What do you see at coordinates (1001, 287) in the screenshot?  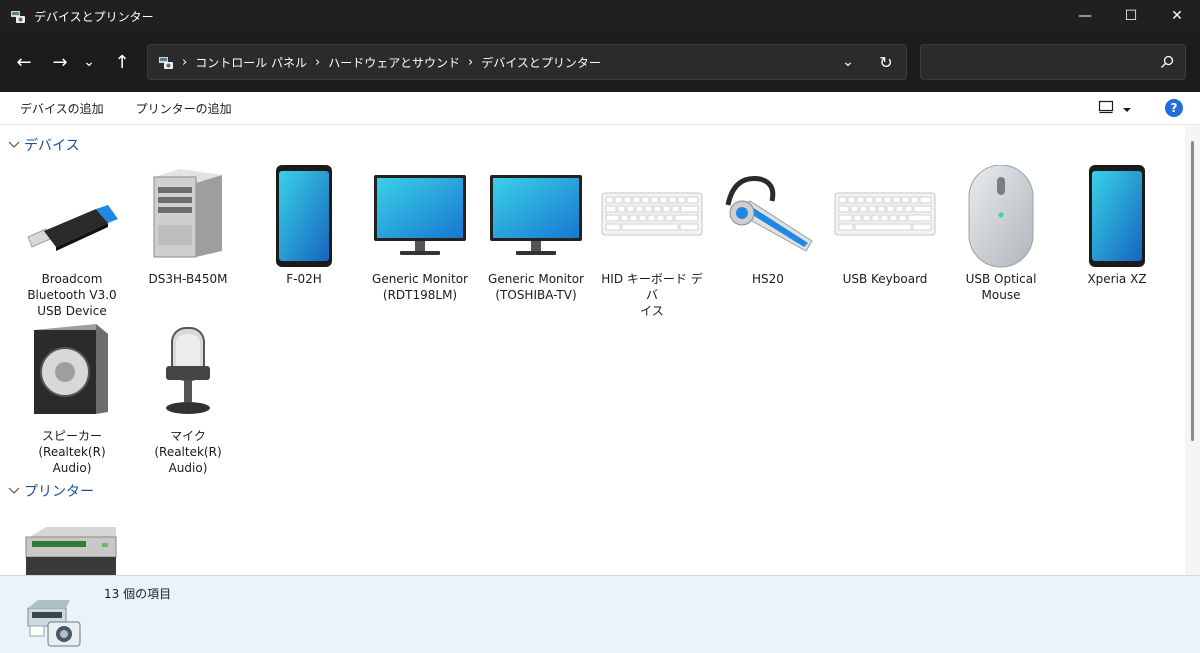 I see `device-label: USB Optical Mouse` at bounding box center [1001, 287].